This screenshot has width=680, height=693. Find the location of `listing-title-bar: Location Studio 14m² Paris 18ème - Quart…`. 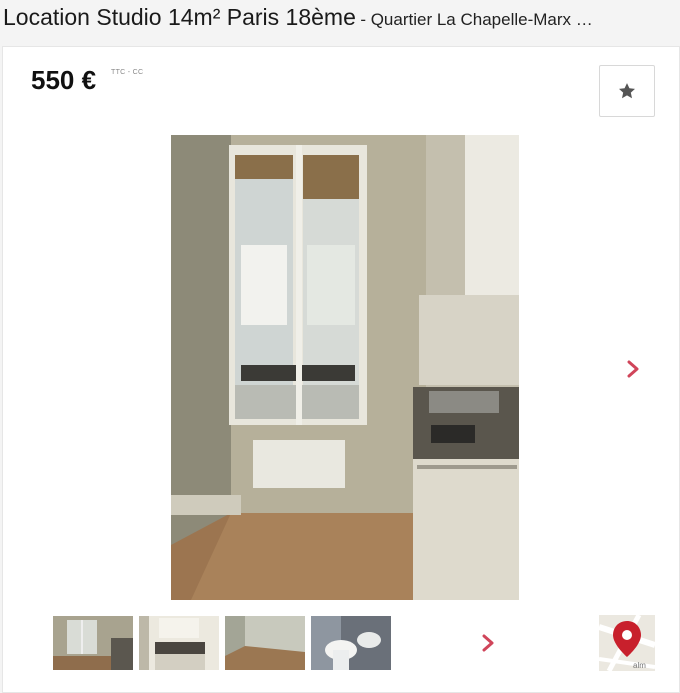

listing-title-bar: Location Studio 14m² Paris 18ème - Quart… is located at coordinates (340, 19).